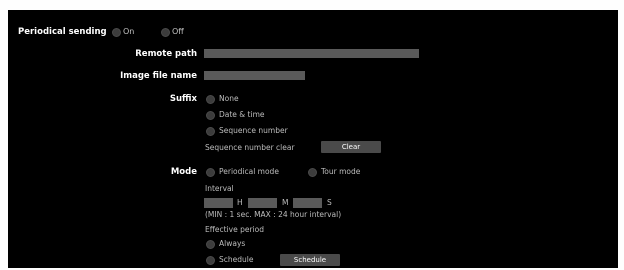 This screenshot has width=624, height=270. I want to click on mode-tour-radio, so click(312, 172).